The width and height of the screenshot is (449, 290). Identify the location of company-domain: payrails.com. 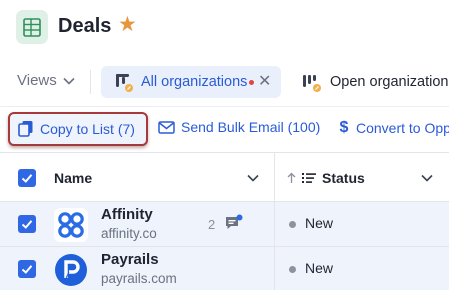
(139, 278).